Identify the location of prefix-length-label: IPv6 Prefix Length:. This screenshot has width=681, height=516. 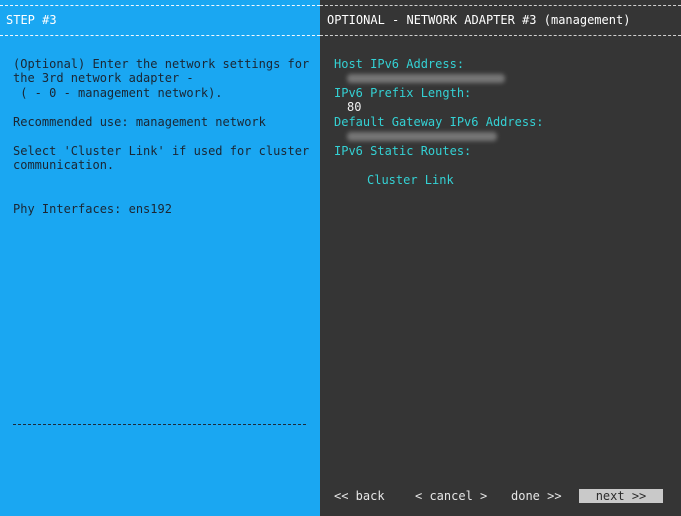
(403, 93).